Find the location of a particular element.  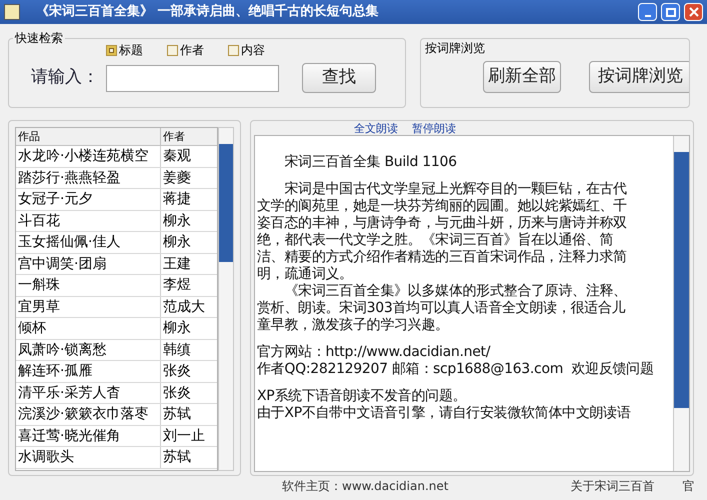

text-line: 《宋词三百首全集》以多媒体的形式整合了原诗、注释、 is located at coordinates (455, 291).